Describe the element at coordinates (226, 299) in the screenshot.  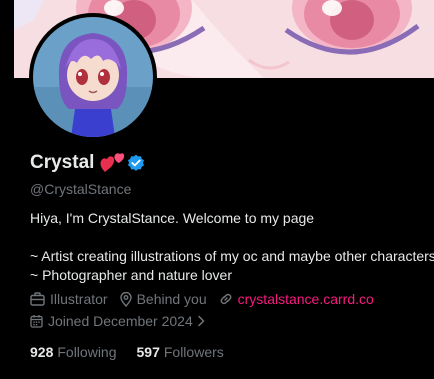
I see `link-icon` at that location.